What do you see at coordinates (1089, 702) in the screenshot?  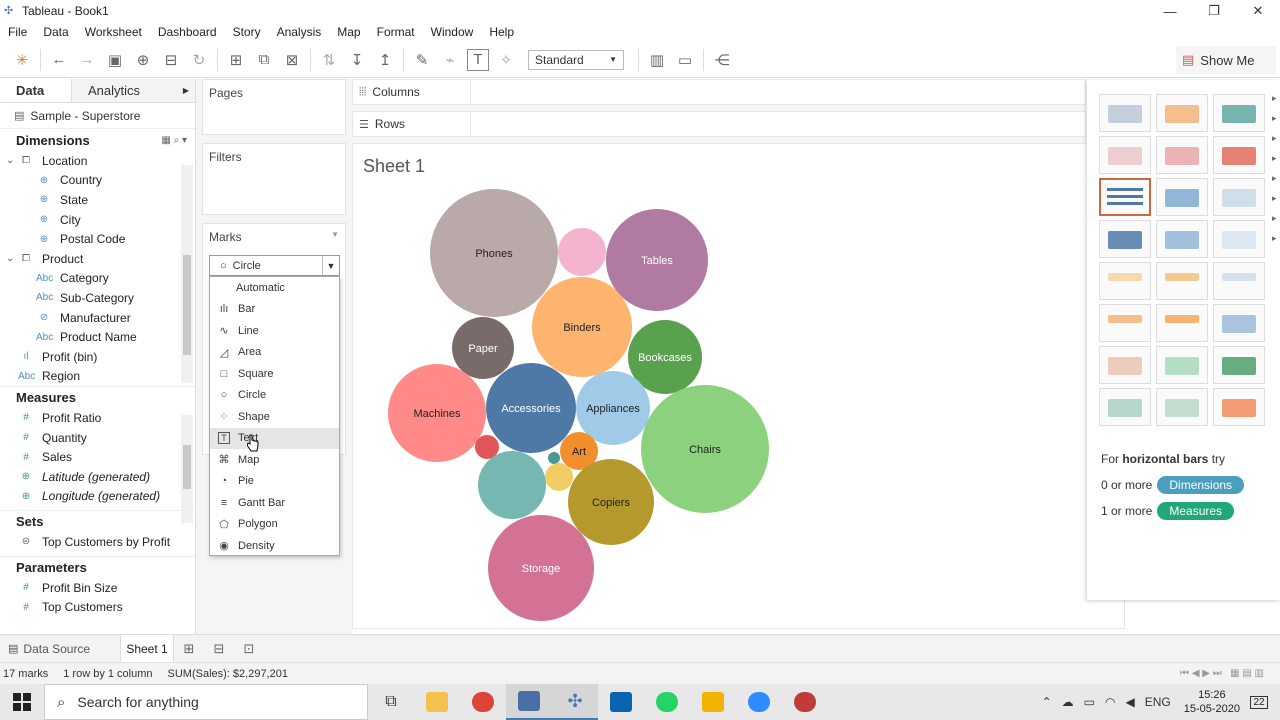 I see `battery-icon: ▭` at bounding box center [1089, 702].